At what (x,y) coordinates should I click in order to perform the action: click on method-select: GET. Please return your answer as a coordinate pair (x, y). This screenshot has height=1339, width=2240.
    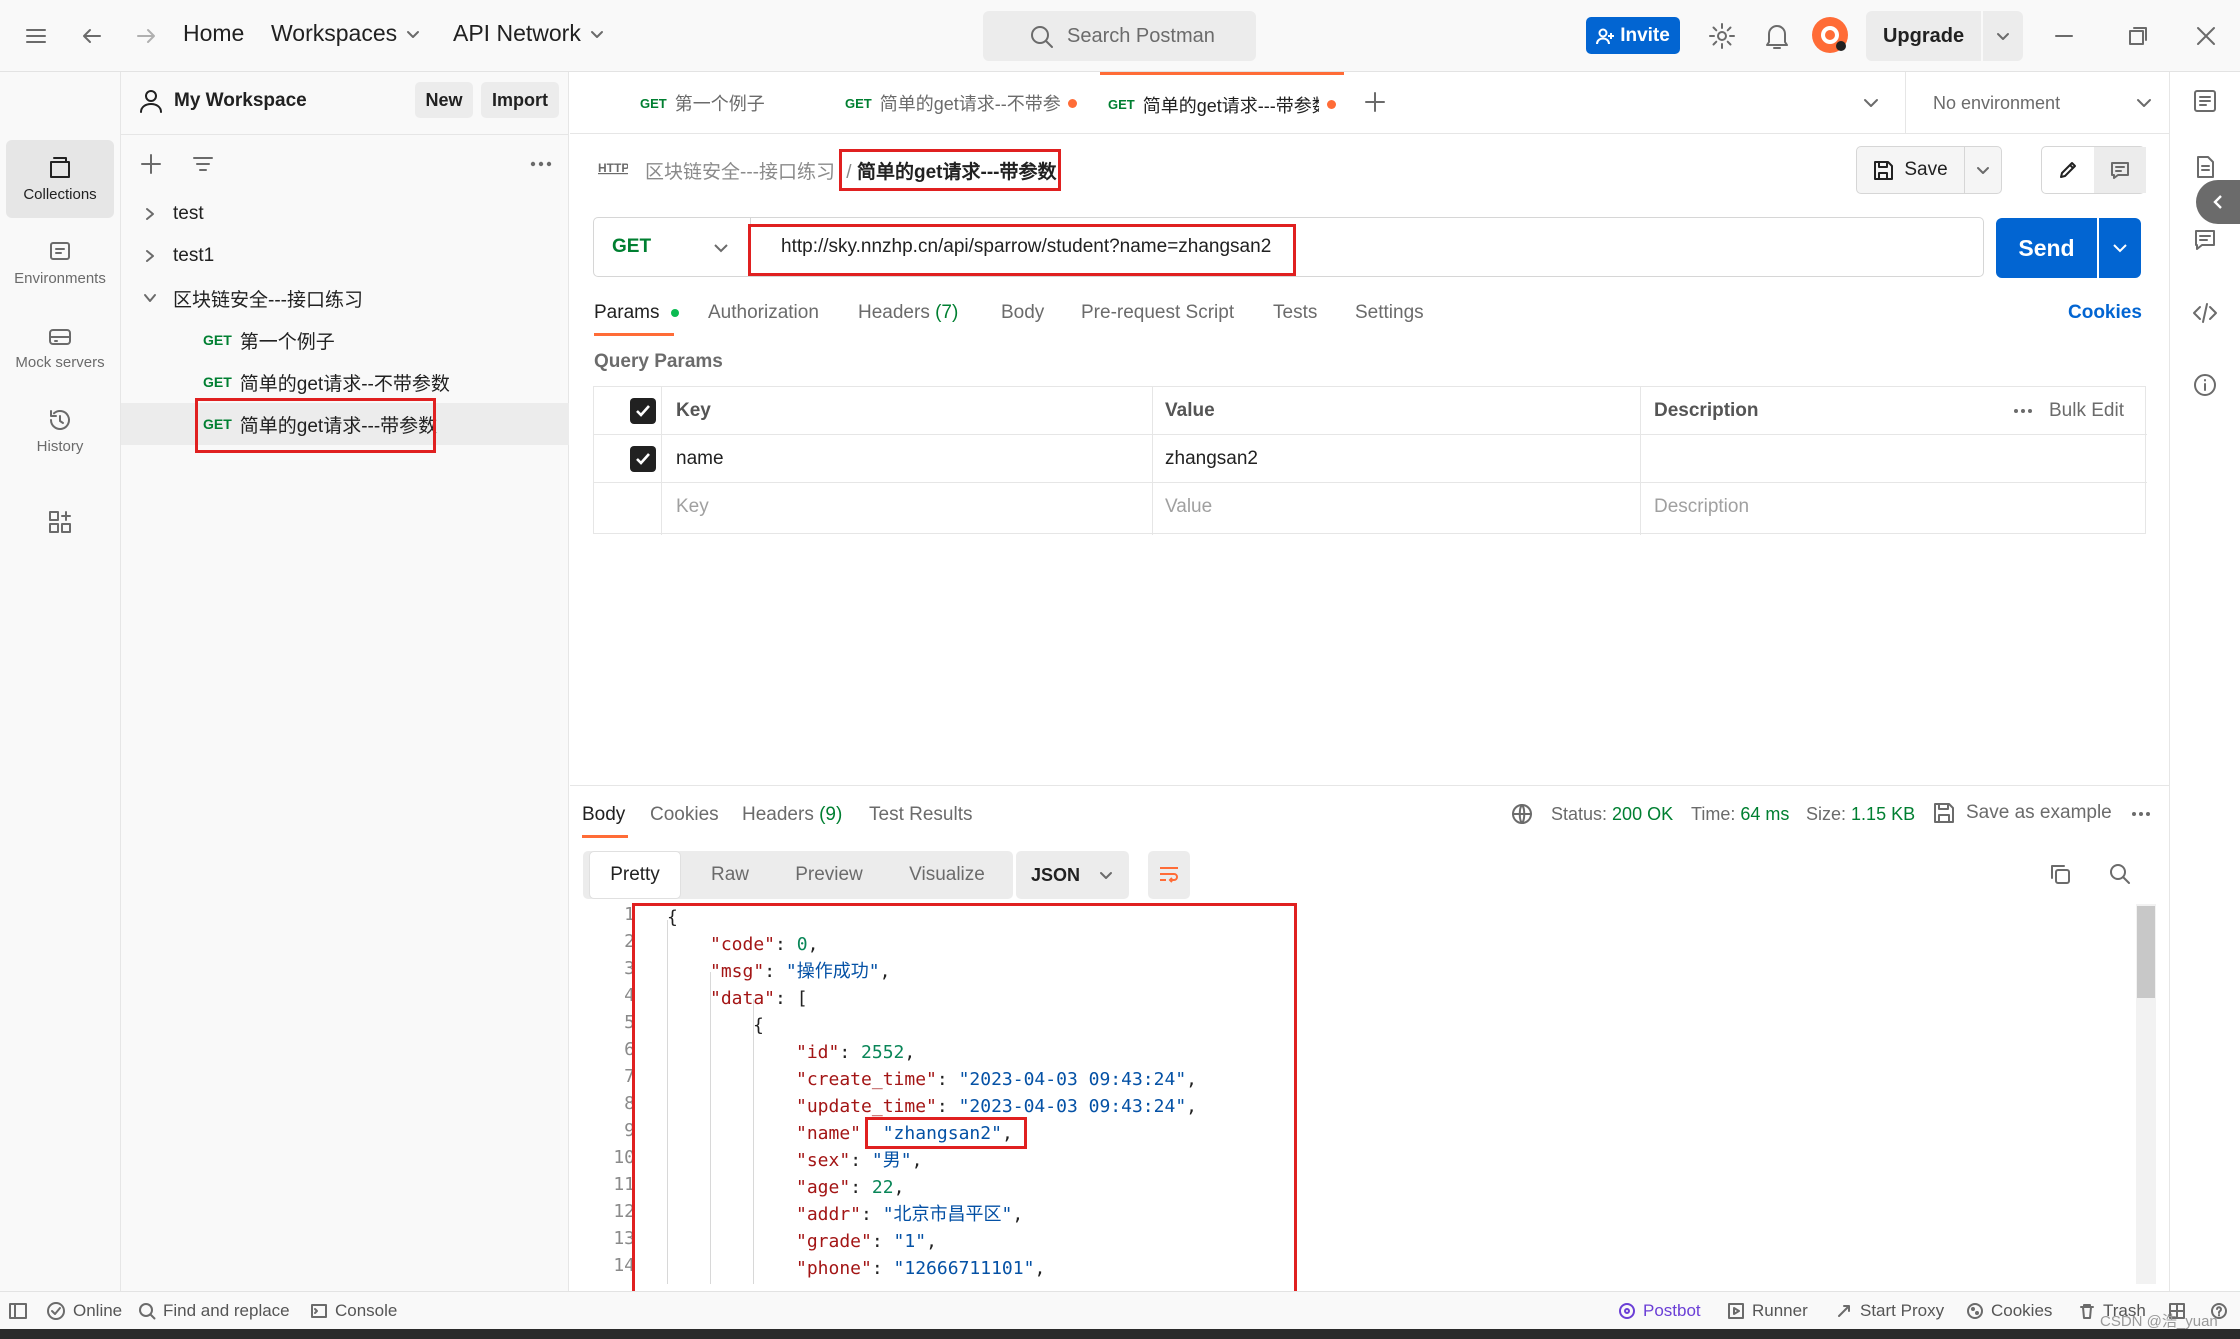
    Looking at the image, I should click on (672, 247).